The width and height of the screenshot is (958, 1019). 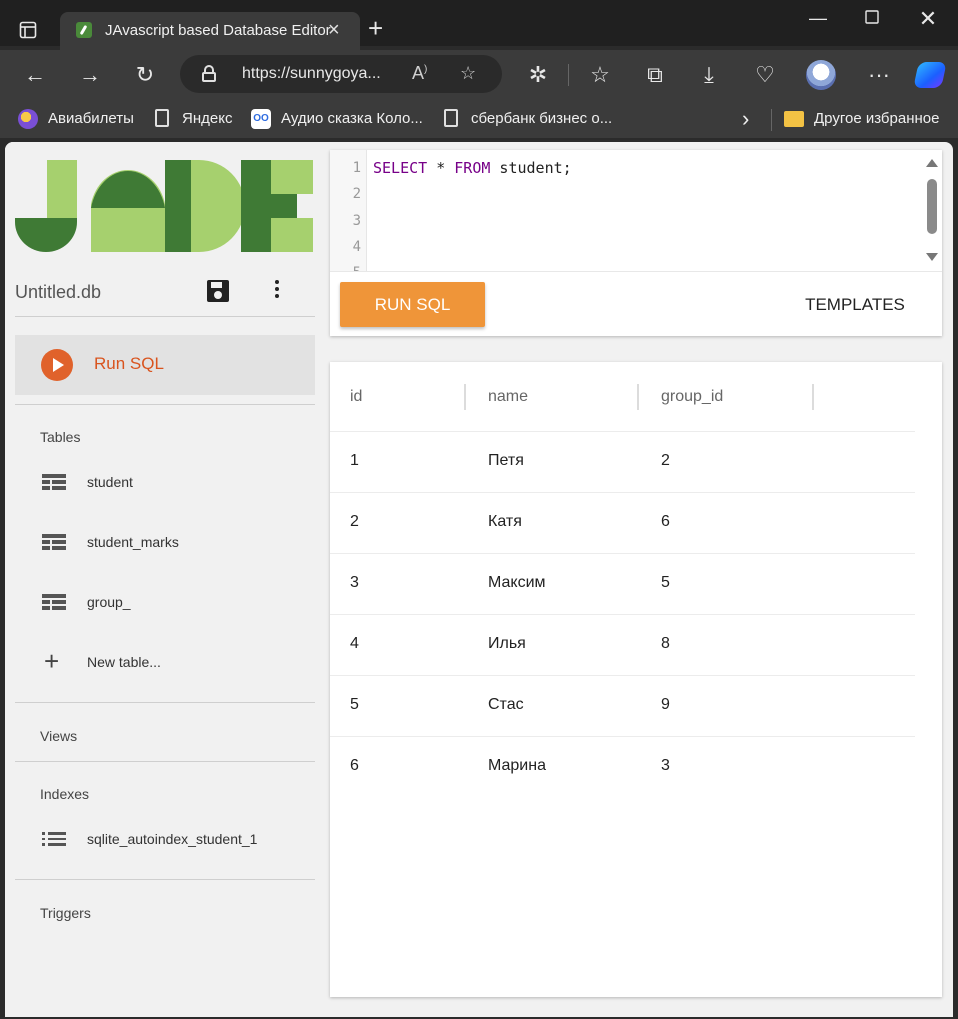 I want to click on indexes-section-title: Indexes, so click(x=65, y=794).